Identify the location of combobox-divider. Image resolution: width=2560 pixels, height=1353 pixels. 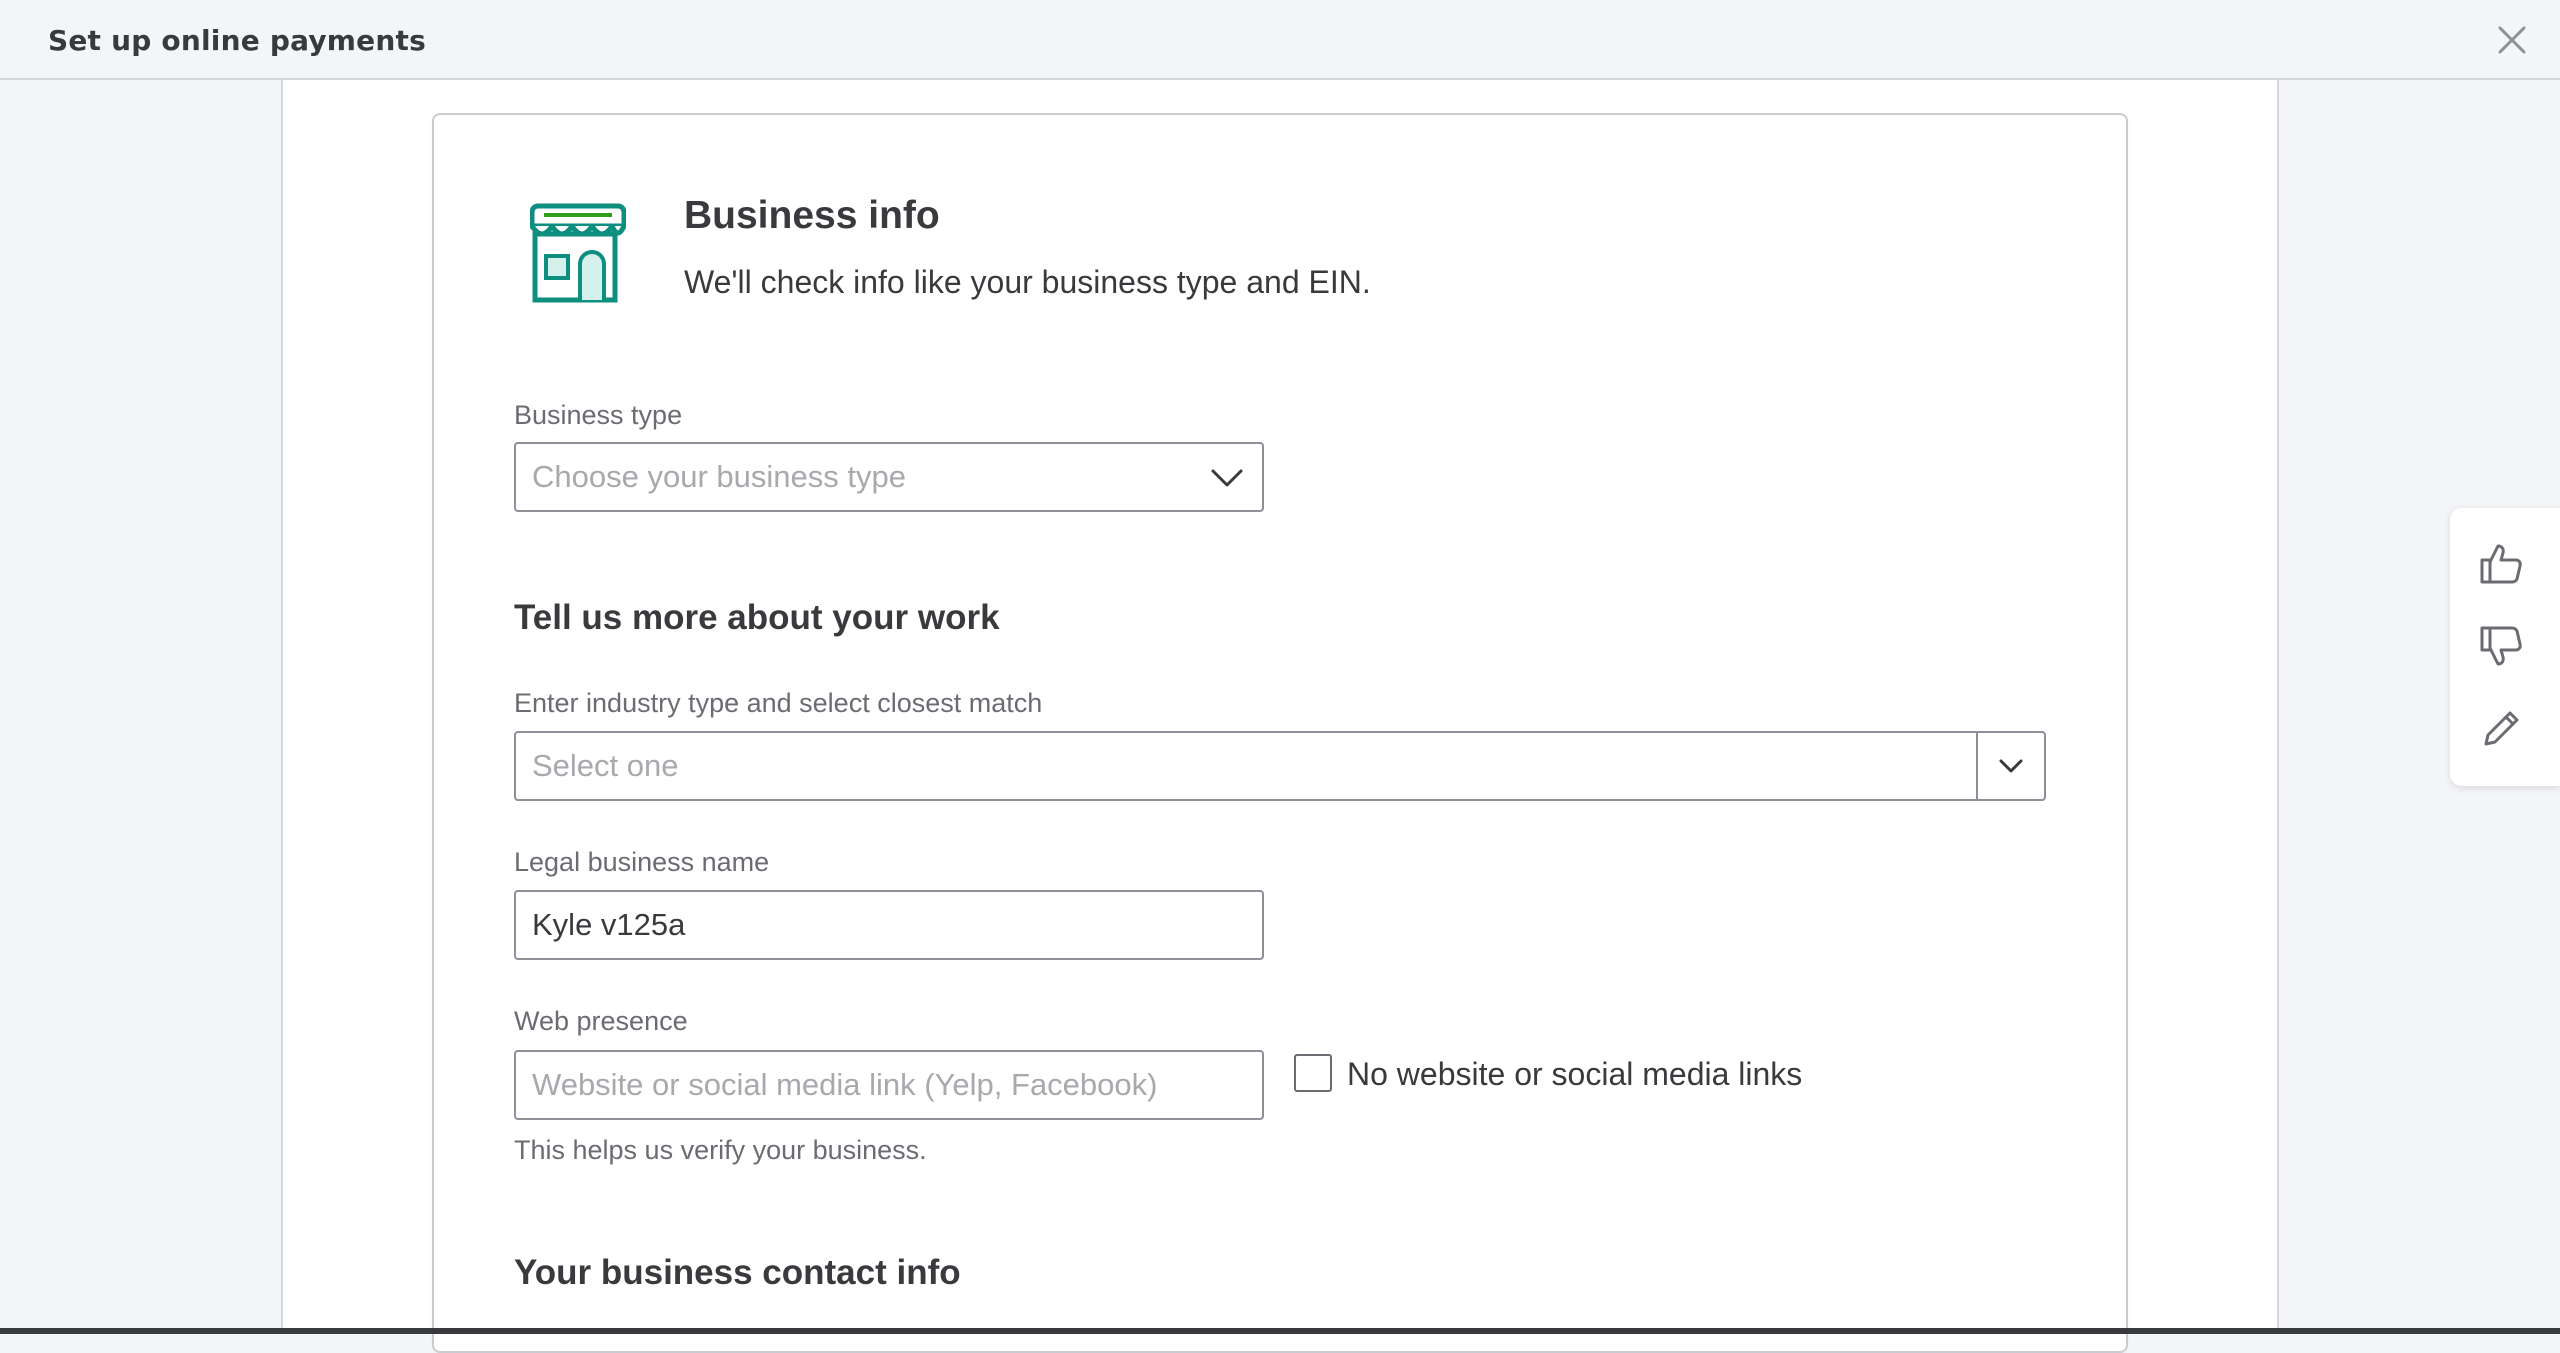
(1977, 766).